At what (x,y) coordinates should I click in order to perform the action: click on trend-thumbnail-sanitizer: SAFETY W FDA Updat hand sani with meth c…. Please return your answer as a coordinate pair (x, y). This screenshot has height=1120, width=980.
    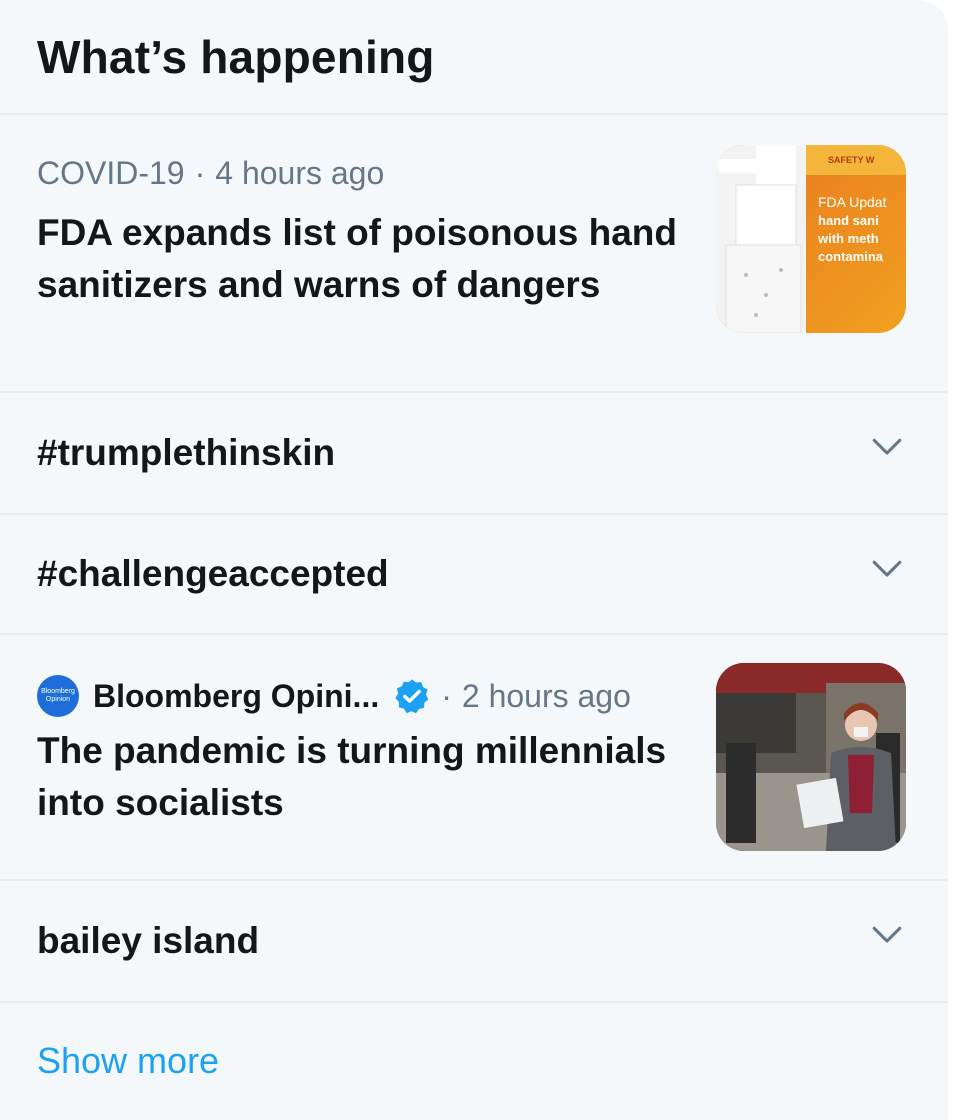
    Looking at the image, I should click on (811, 239).